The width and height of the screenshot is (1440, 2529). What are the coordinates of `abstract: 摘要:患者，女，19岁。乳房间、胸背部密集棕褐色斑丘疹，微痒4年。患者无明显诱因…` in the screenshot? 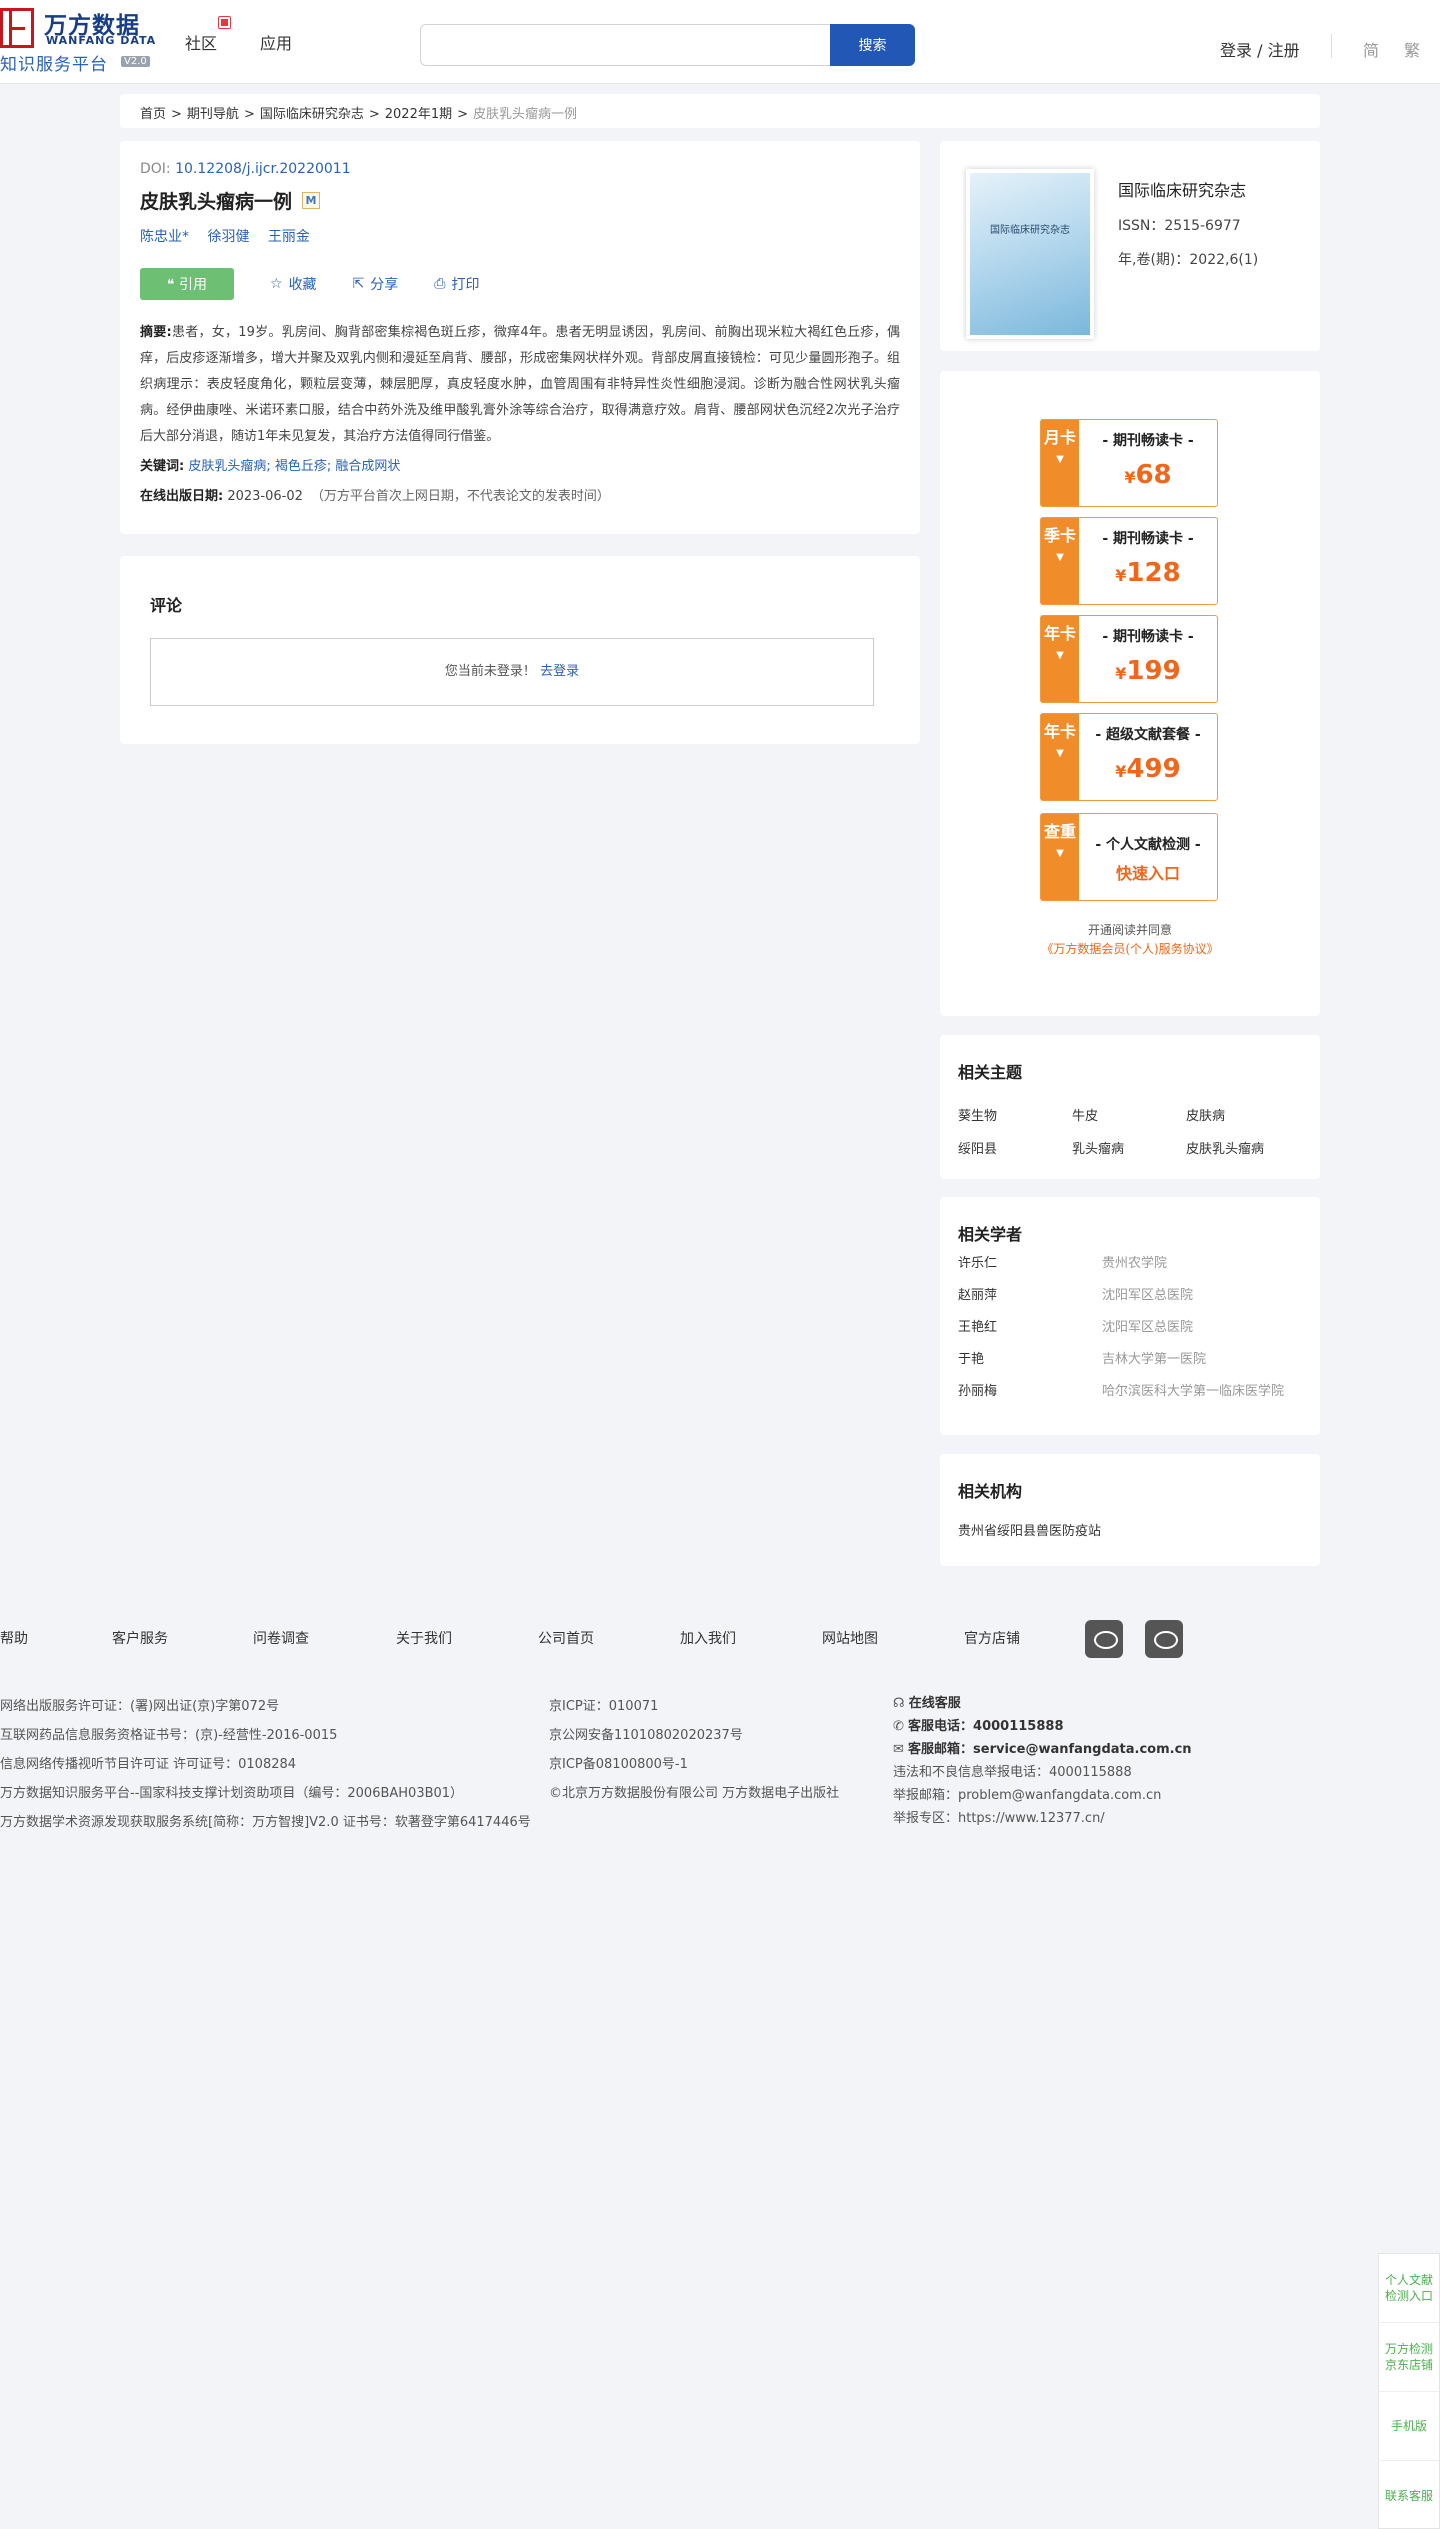 It's located at (520, 385).